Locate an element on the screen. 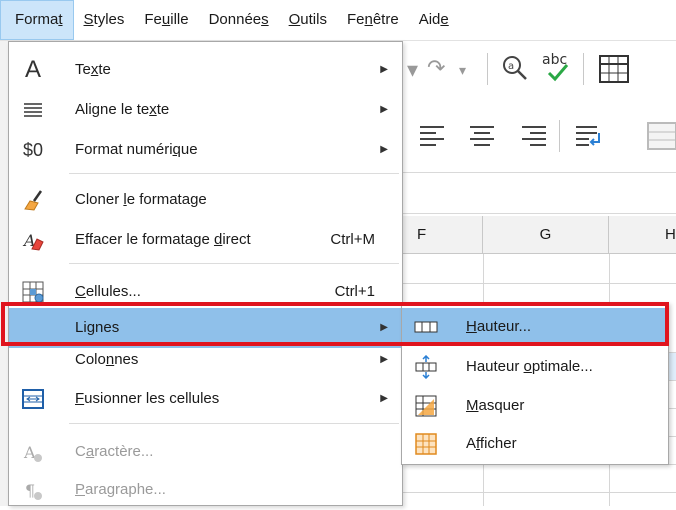 Image resolution: width=676 pixels, height=510 pixels. menu-styles: Styles is located at coordinates (104, 20).